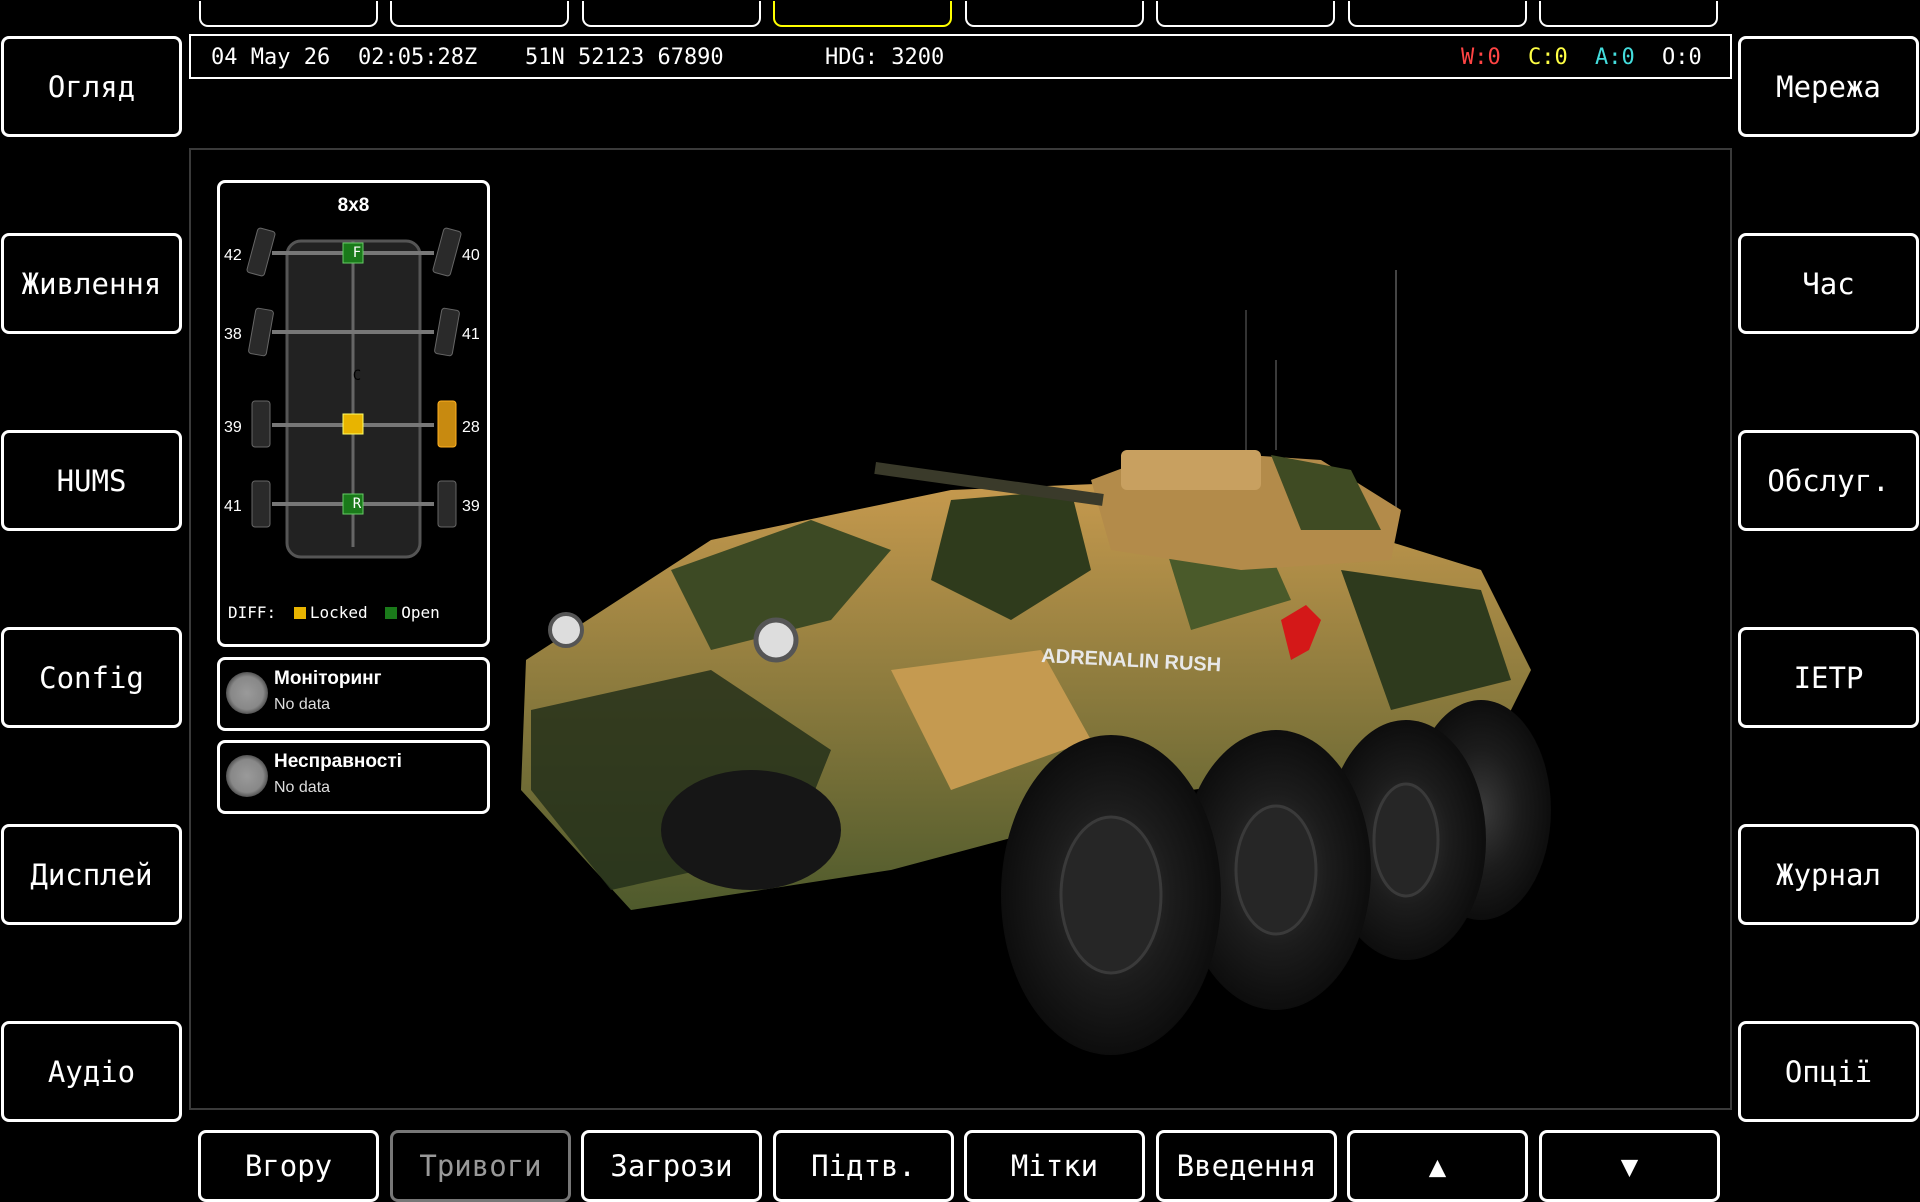 This screenshot has width=1920, height=1202. What do you see at coordinates (420, 612) in the screenshot?
I see `diff-legend-open: Open` at bounding box center [420, 612].